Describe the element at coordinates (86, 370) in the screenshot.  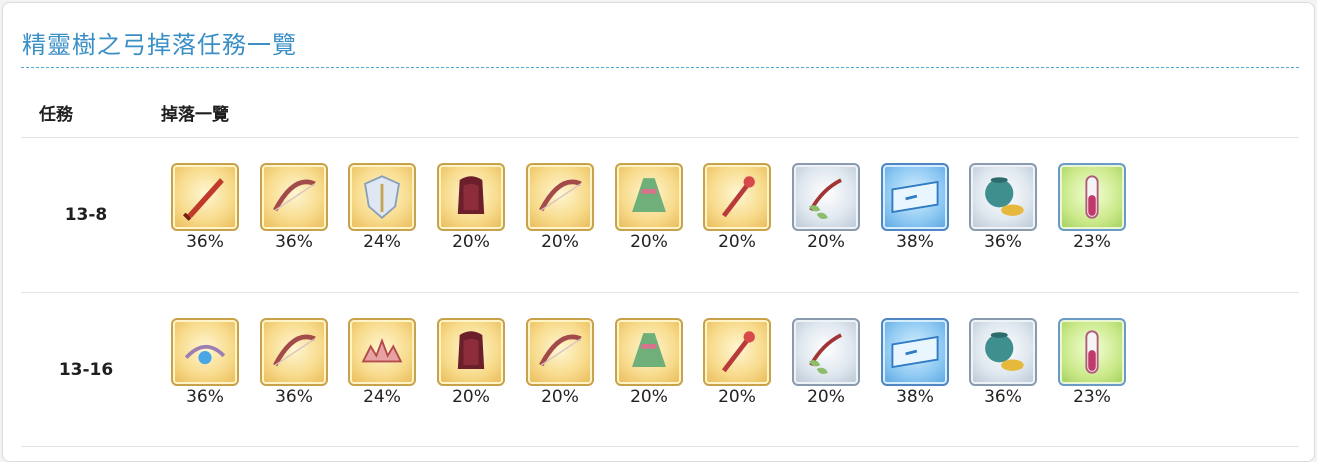
I see `quest-label: 13-16` at that location.